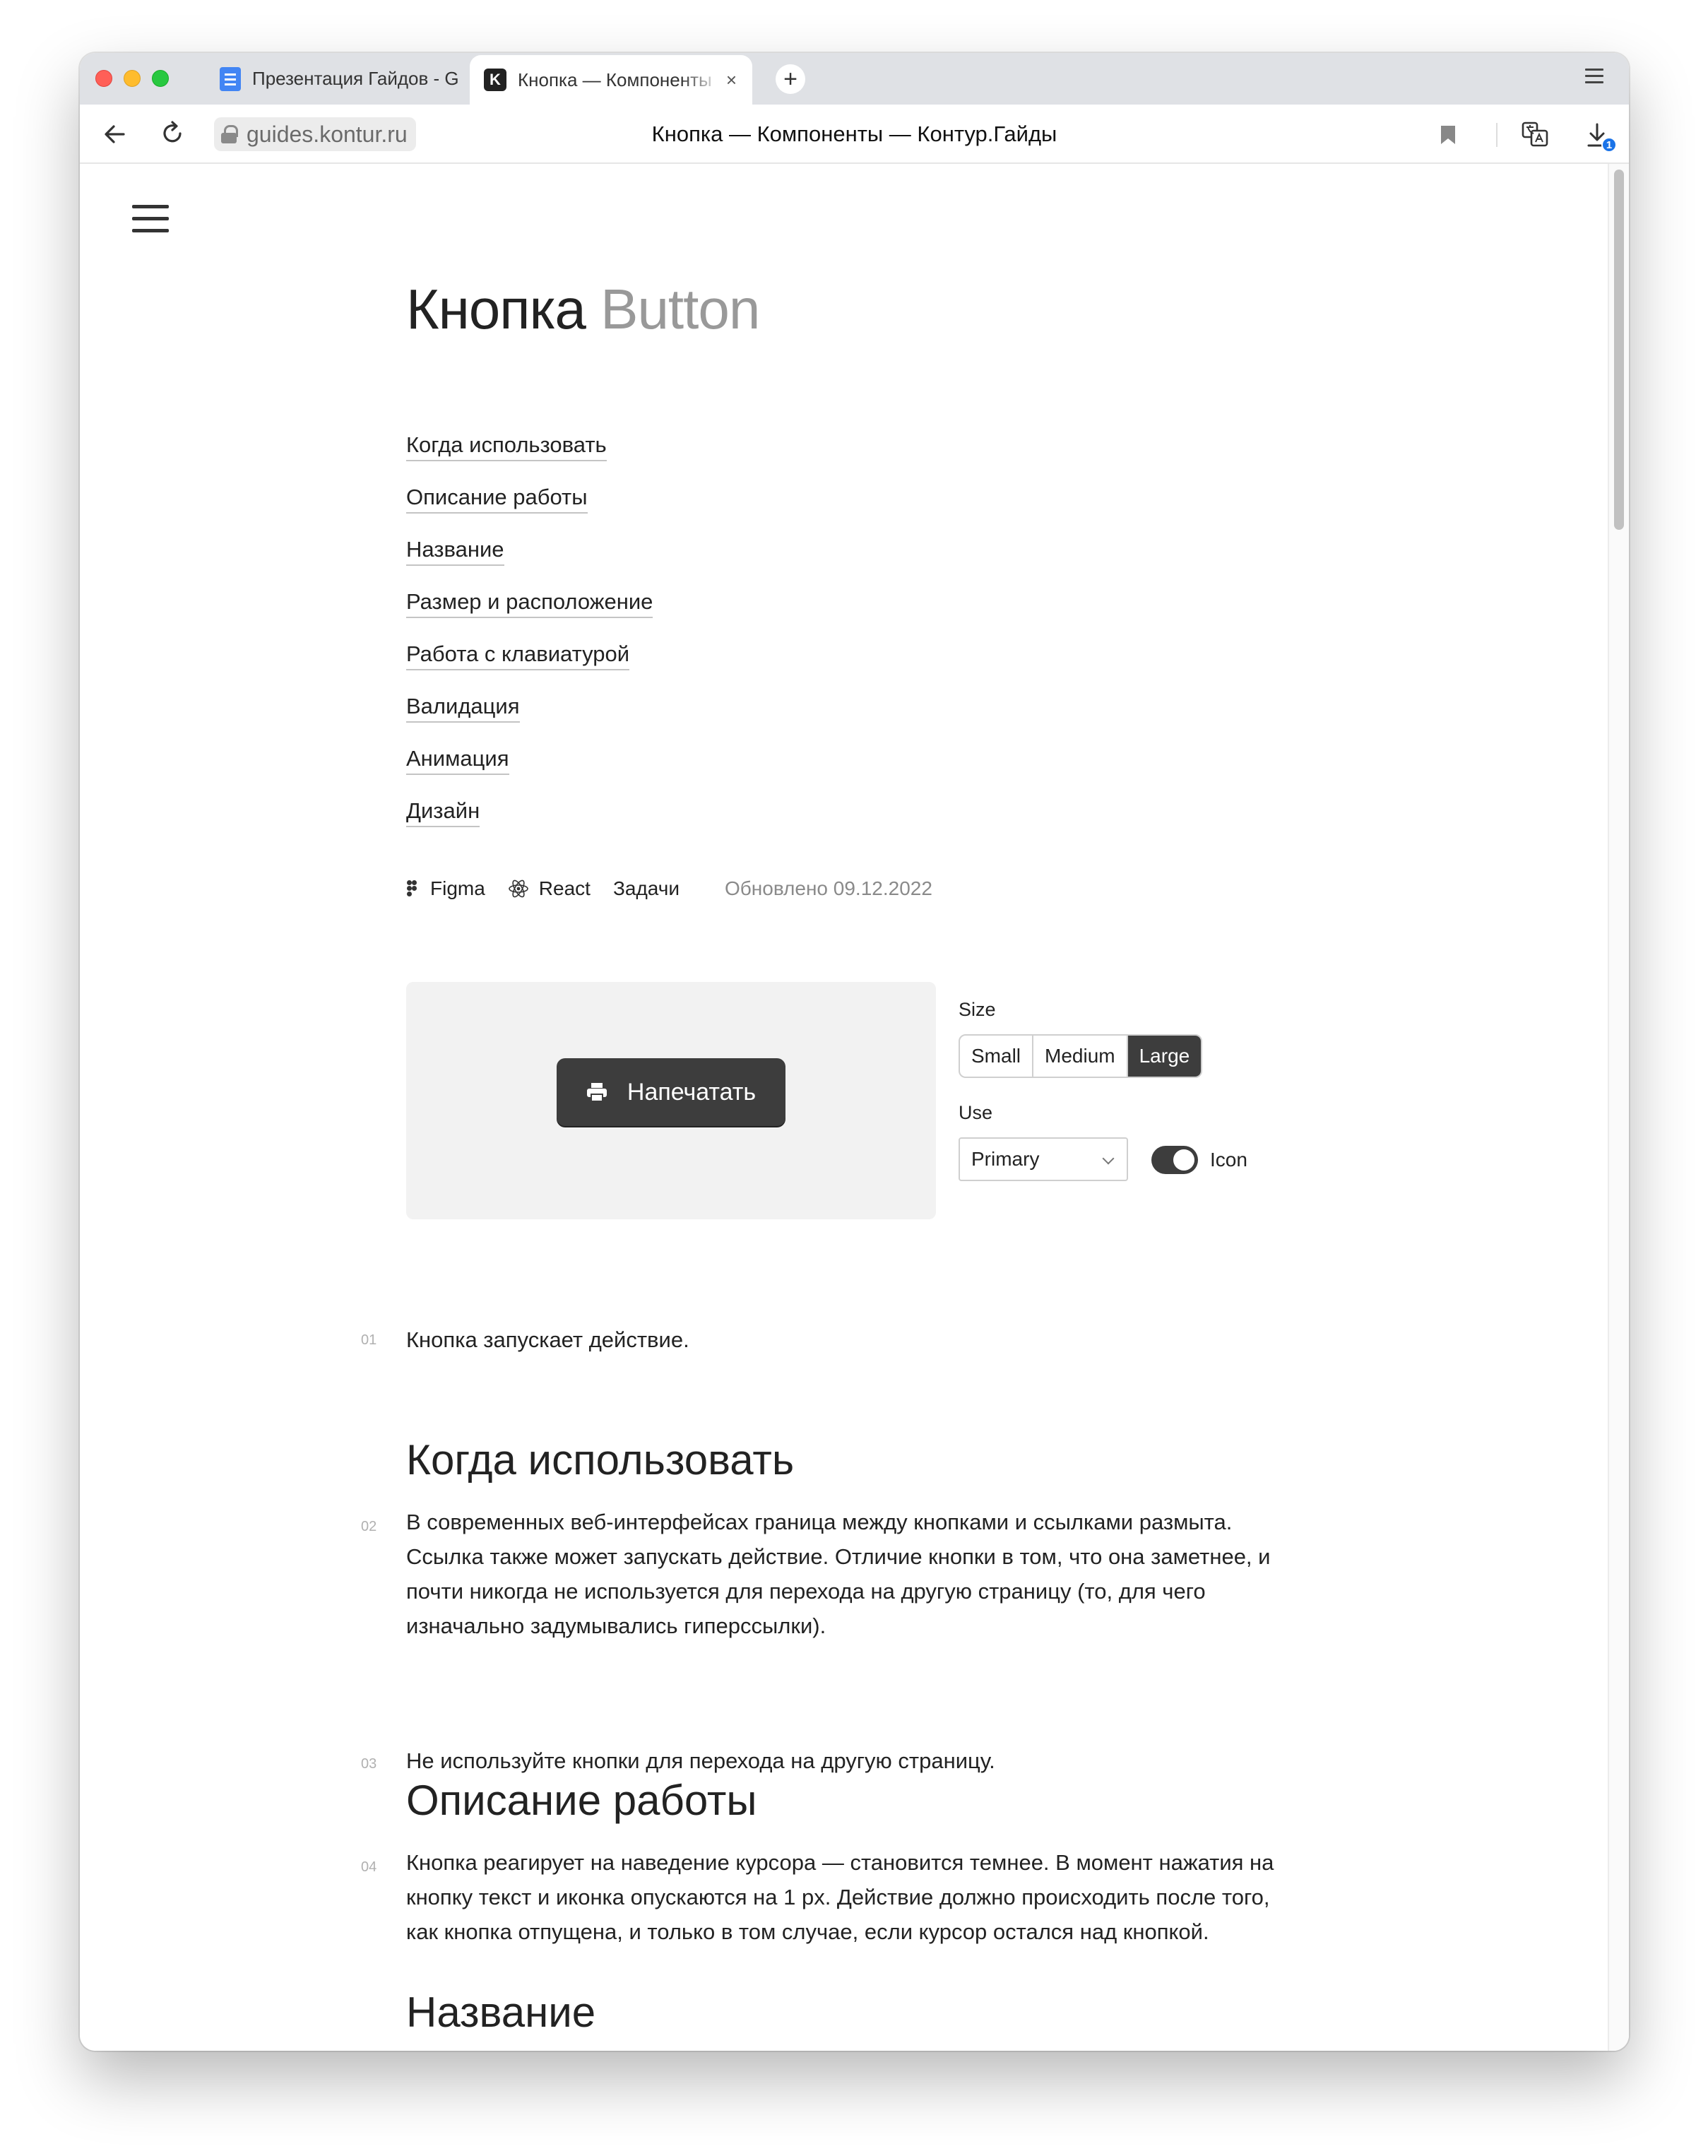 This screenshot has width=1708, height=2156. What do you see at coordinates (369, 1526) in the screenshot?
I see `paragraph-number: 02` at bounding box center [369, 1526].